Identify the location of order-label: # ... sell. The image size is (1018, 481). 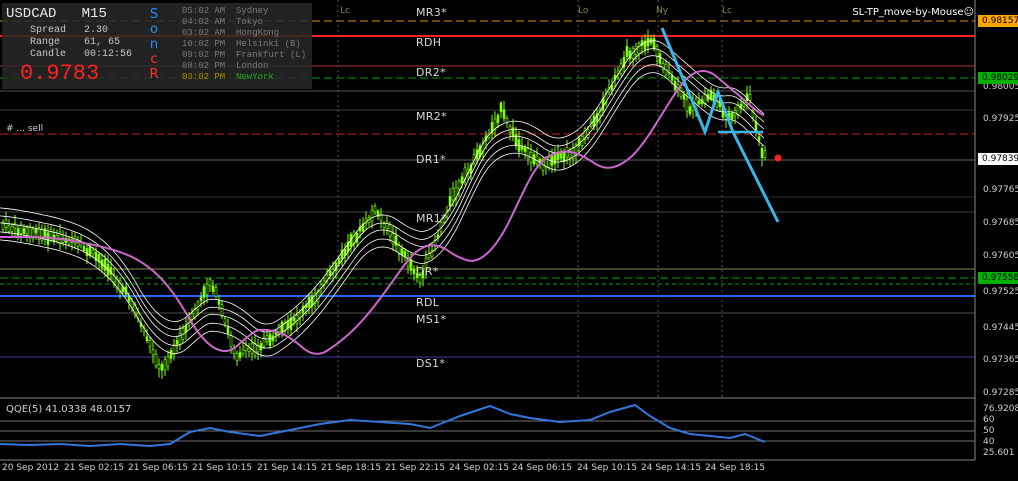
(24, 129).